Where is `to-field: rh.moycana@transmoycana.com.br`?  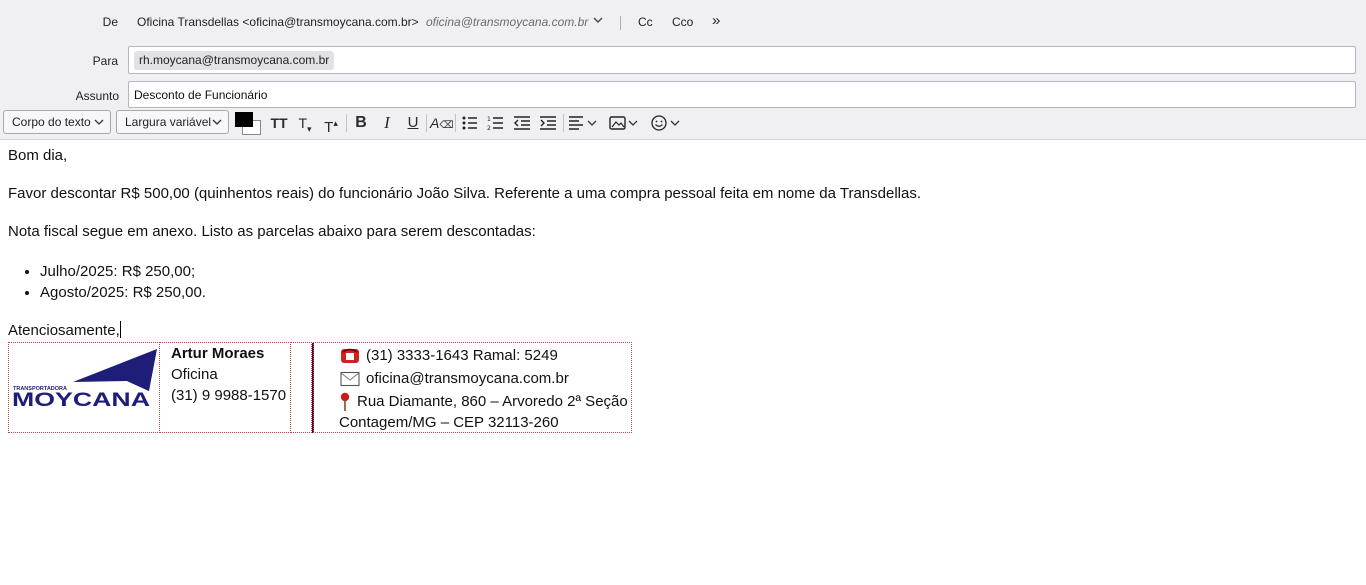 to-field: rh.moycana@transmoycana.com.br is located at coordinates (742, 60).